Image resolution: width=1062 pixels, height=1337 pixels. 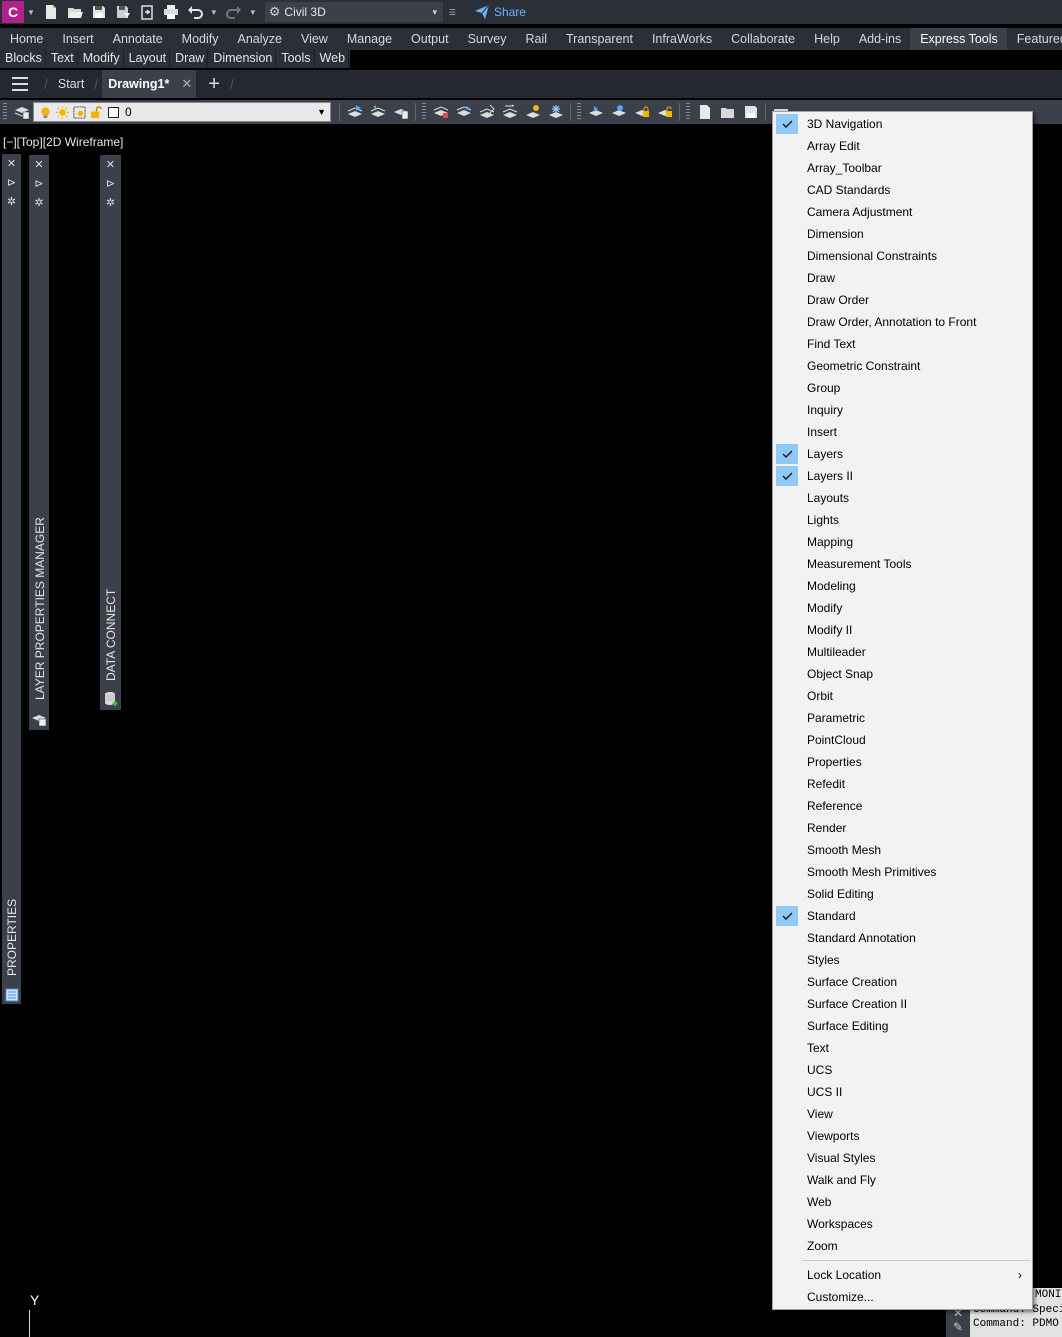 What do you see at coordinates (902, 608) in the screenshot?
I see `menu-item-modify: Modify` at bounding box center [902, 608].